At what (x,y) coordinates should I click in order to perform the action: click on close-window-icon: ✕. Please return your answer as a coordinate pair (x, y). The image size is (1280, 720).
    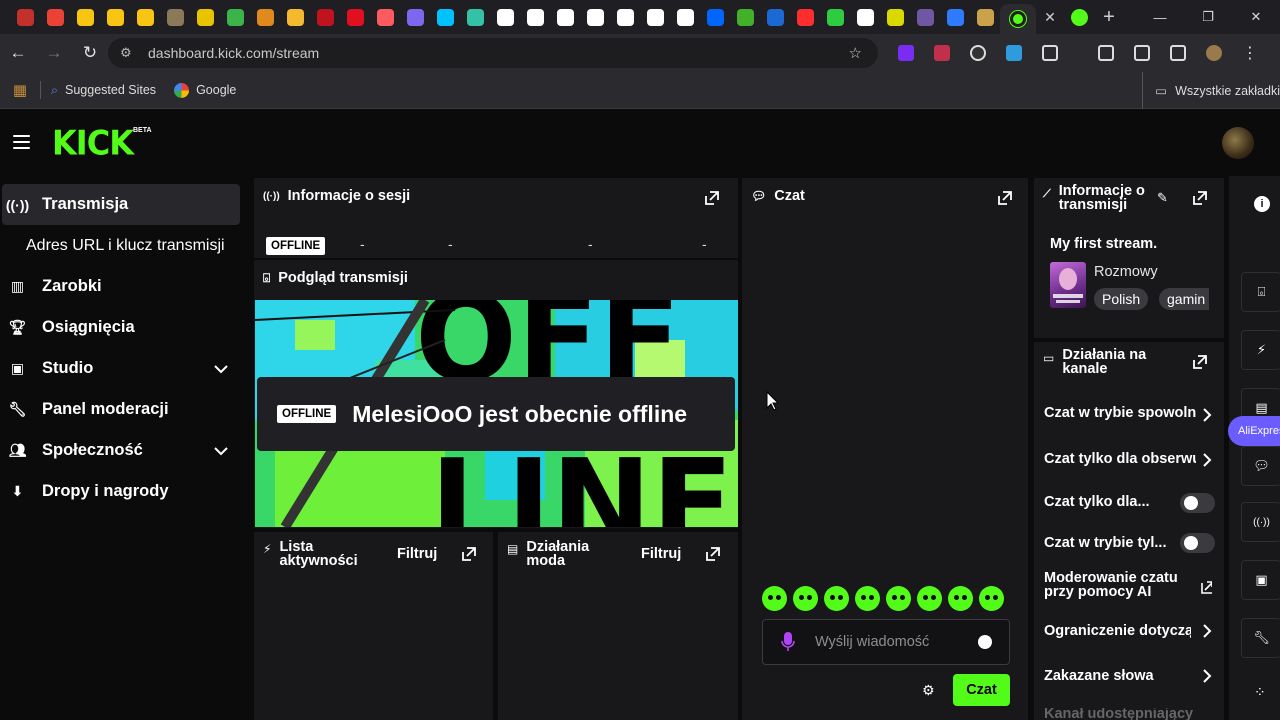
    Looking at the image, I should click on (1256, 17).